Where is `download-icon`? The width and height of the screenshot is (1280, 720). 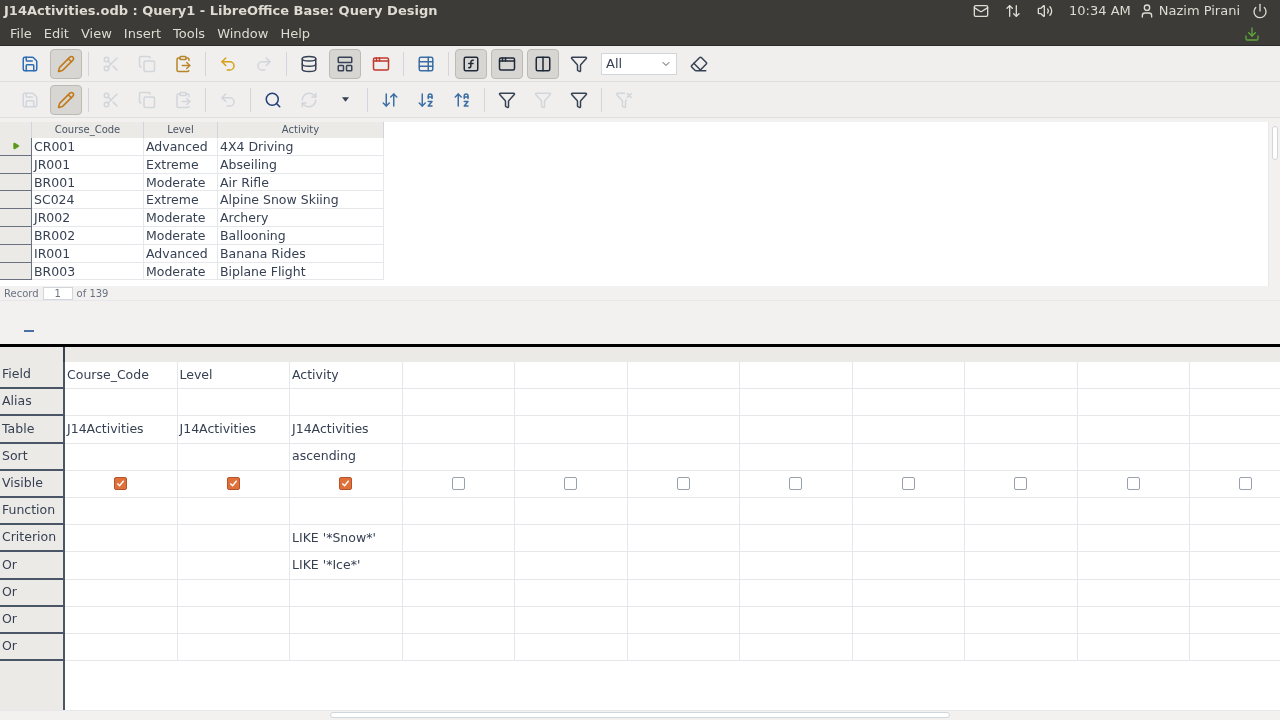
download-icon is located at coordinates (1252, 33).